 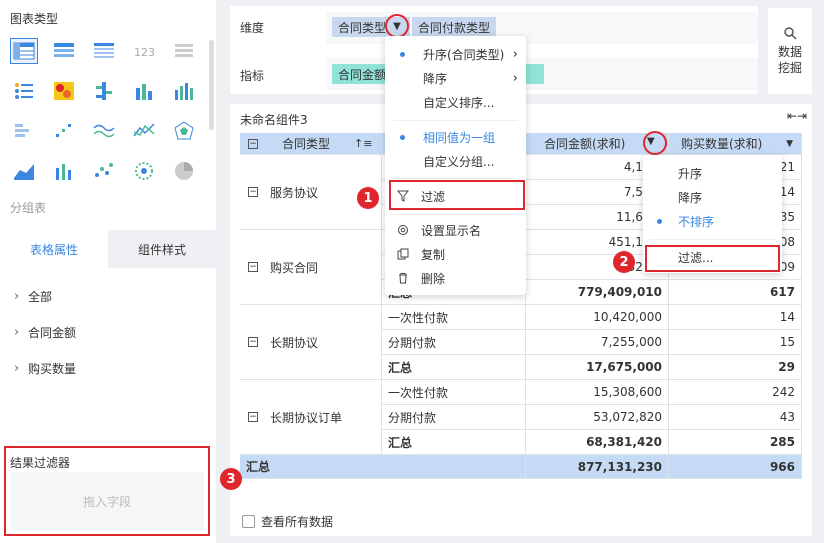 I want to click on area-chart-icon, so click(x=24, y=171).